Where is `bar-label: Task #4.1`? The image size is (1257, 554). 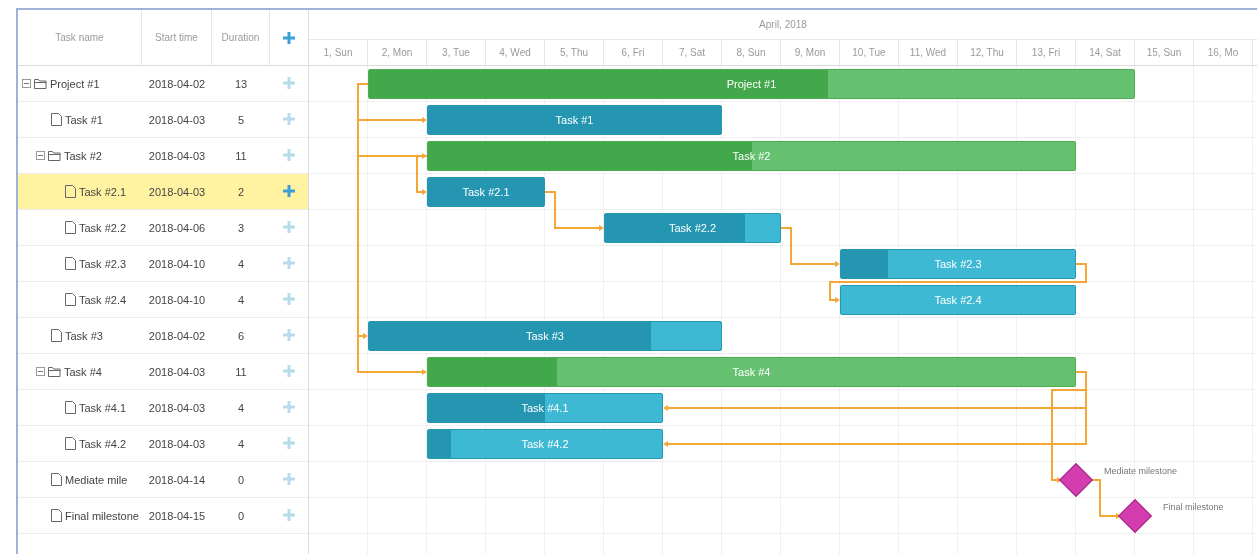 bar-label: Task #4.1 is located at coordinates (545, 408).